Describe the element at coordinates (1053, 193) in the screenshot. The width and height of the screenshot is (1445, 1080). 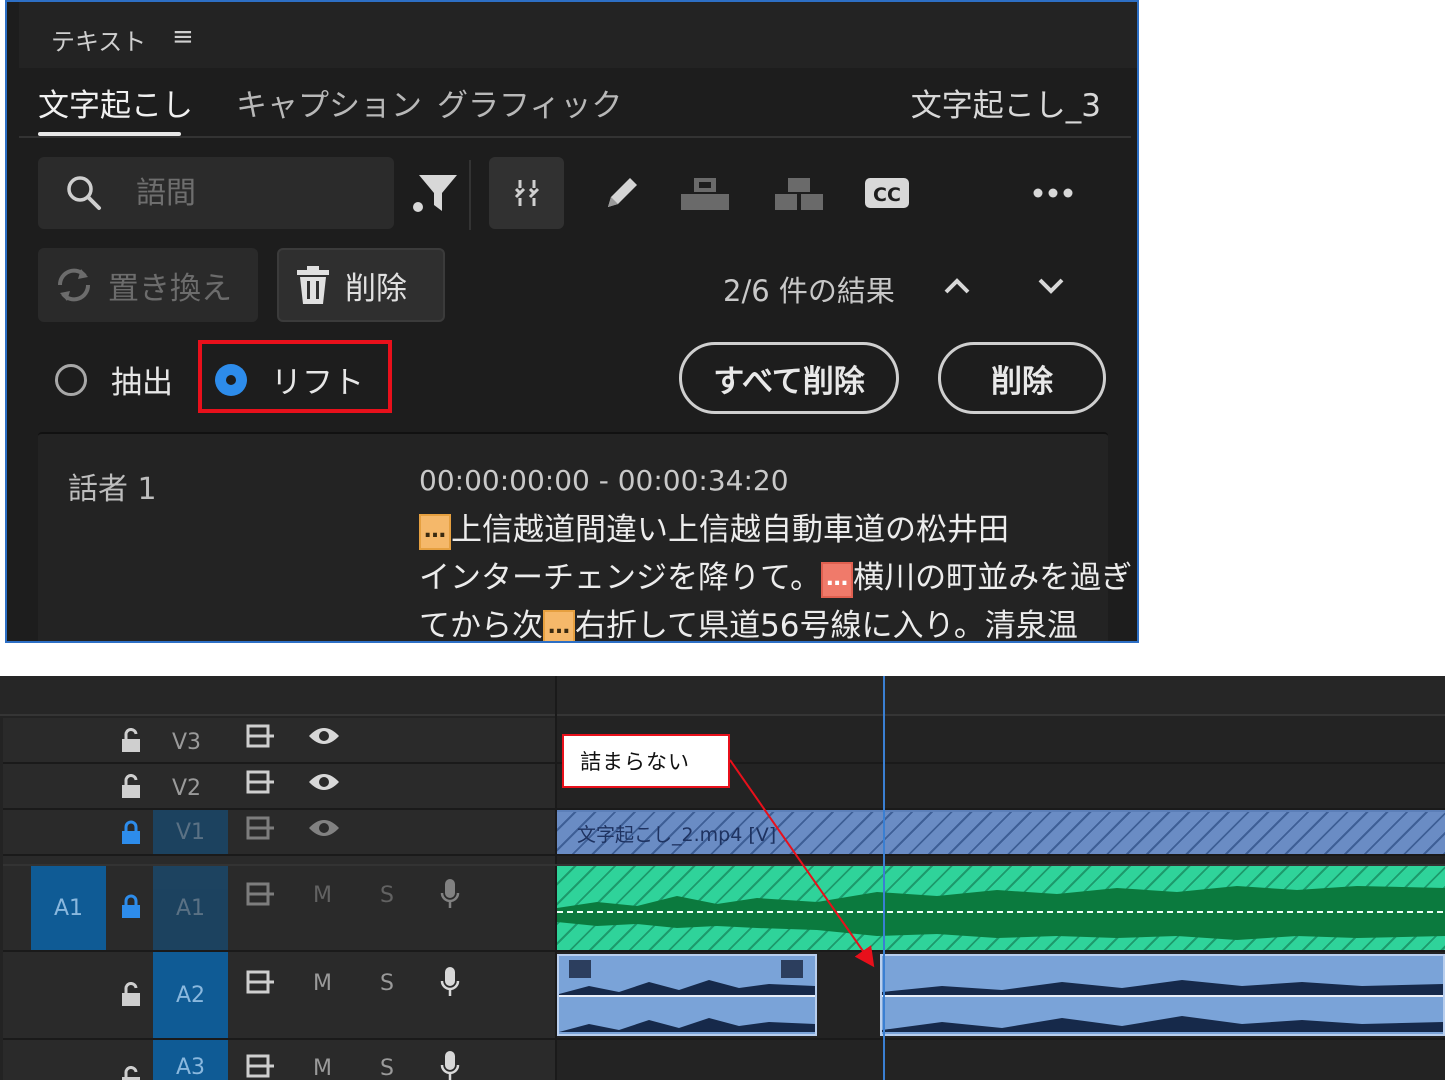
I see `more-icon` at that location.